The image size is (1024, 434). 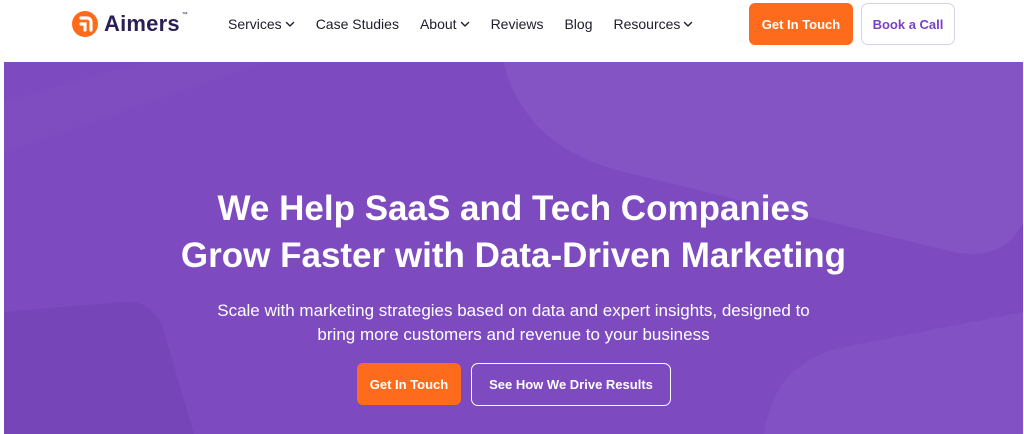 I want to click on nav-item-reviews: Reviews, so click(x=517, y=24).